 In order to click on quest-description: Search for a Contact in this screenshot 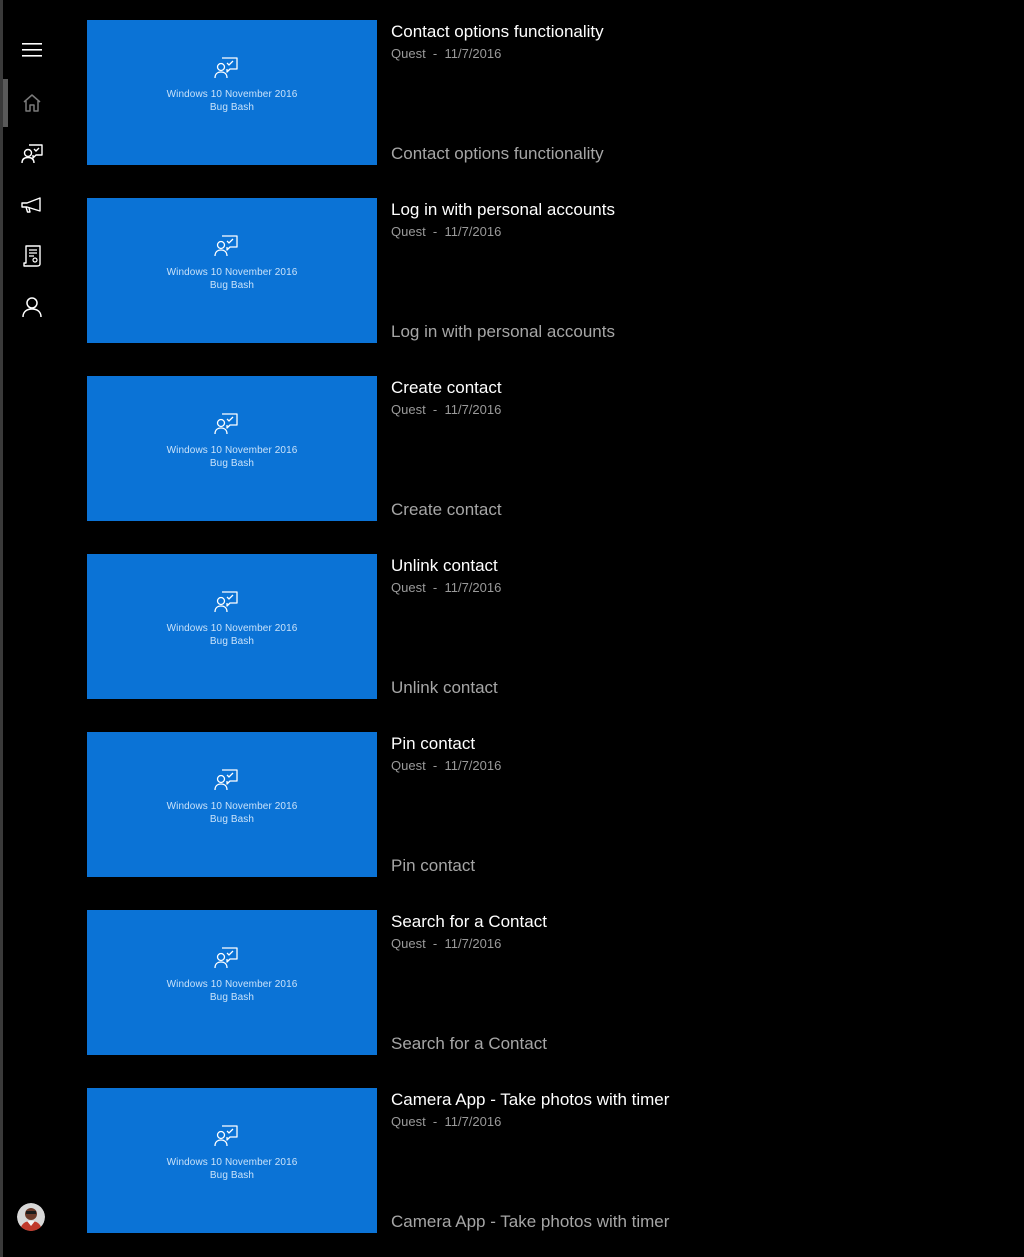, I will do `click(469, 1043)`.